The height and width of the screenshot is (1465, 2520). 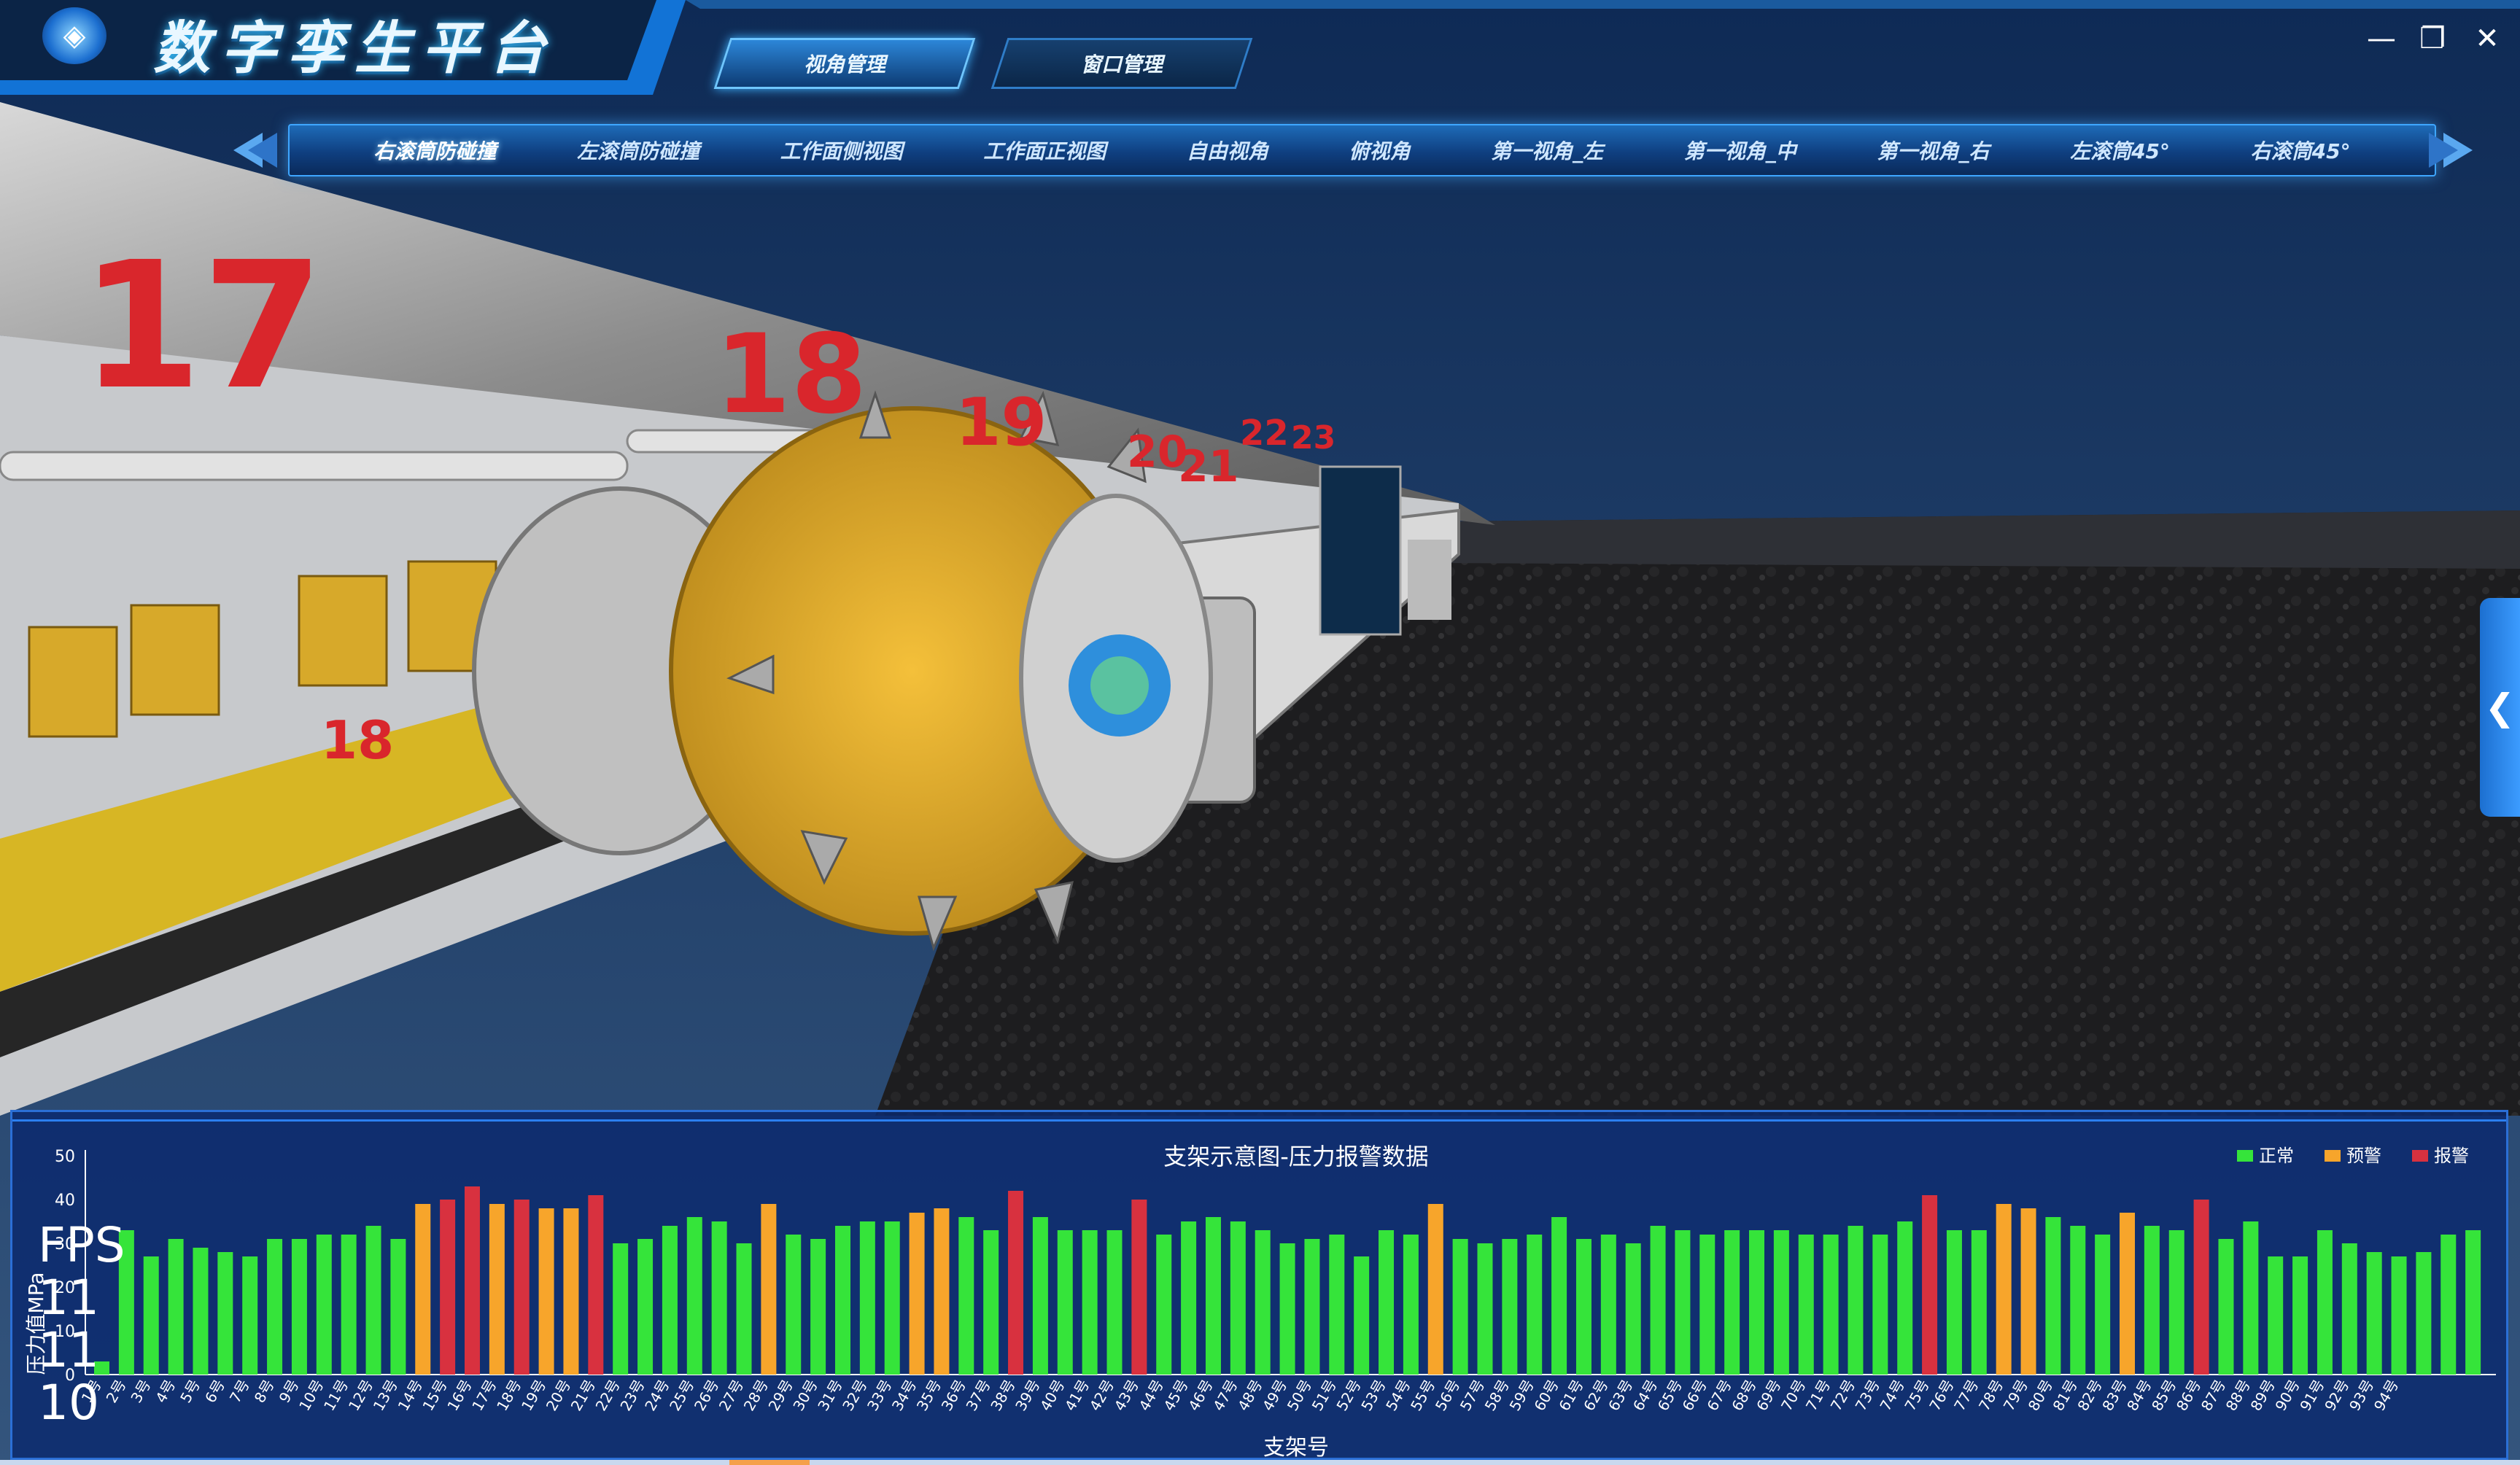 I want to click on chart-x-tick-label: 17号, so click(x=484, y=1395).